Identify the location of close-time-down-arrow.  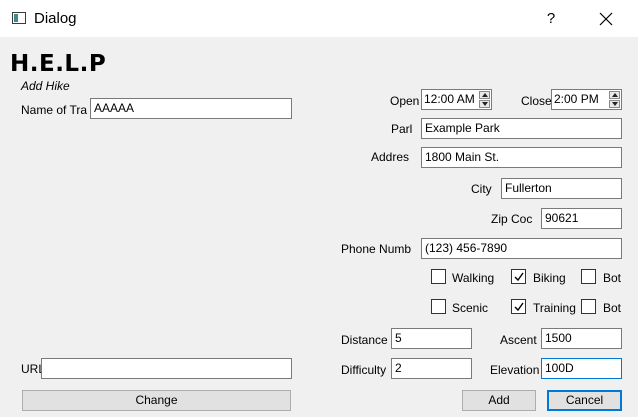
(614, 104).